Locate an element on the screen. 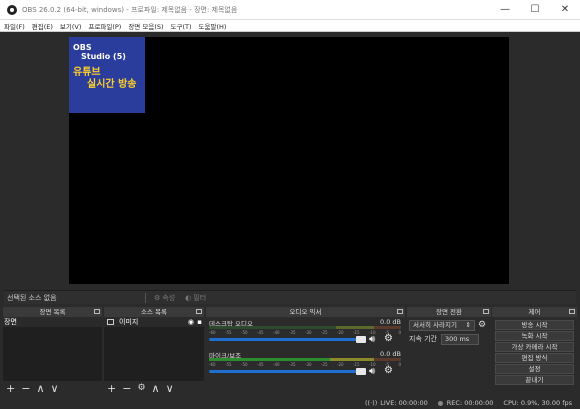  scenes-dock-title: 장면 목록 is located at coordinates (52, 312).